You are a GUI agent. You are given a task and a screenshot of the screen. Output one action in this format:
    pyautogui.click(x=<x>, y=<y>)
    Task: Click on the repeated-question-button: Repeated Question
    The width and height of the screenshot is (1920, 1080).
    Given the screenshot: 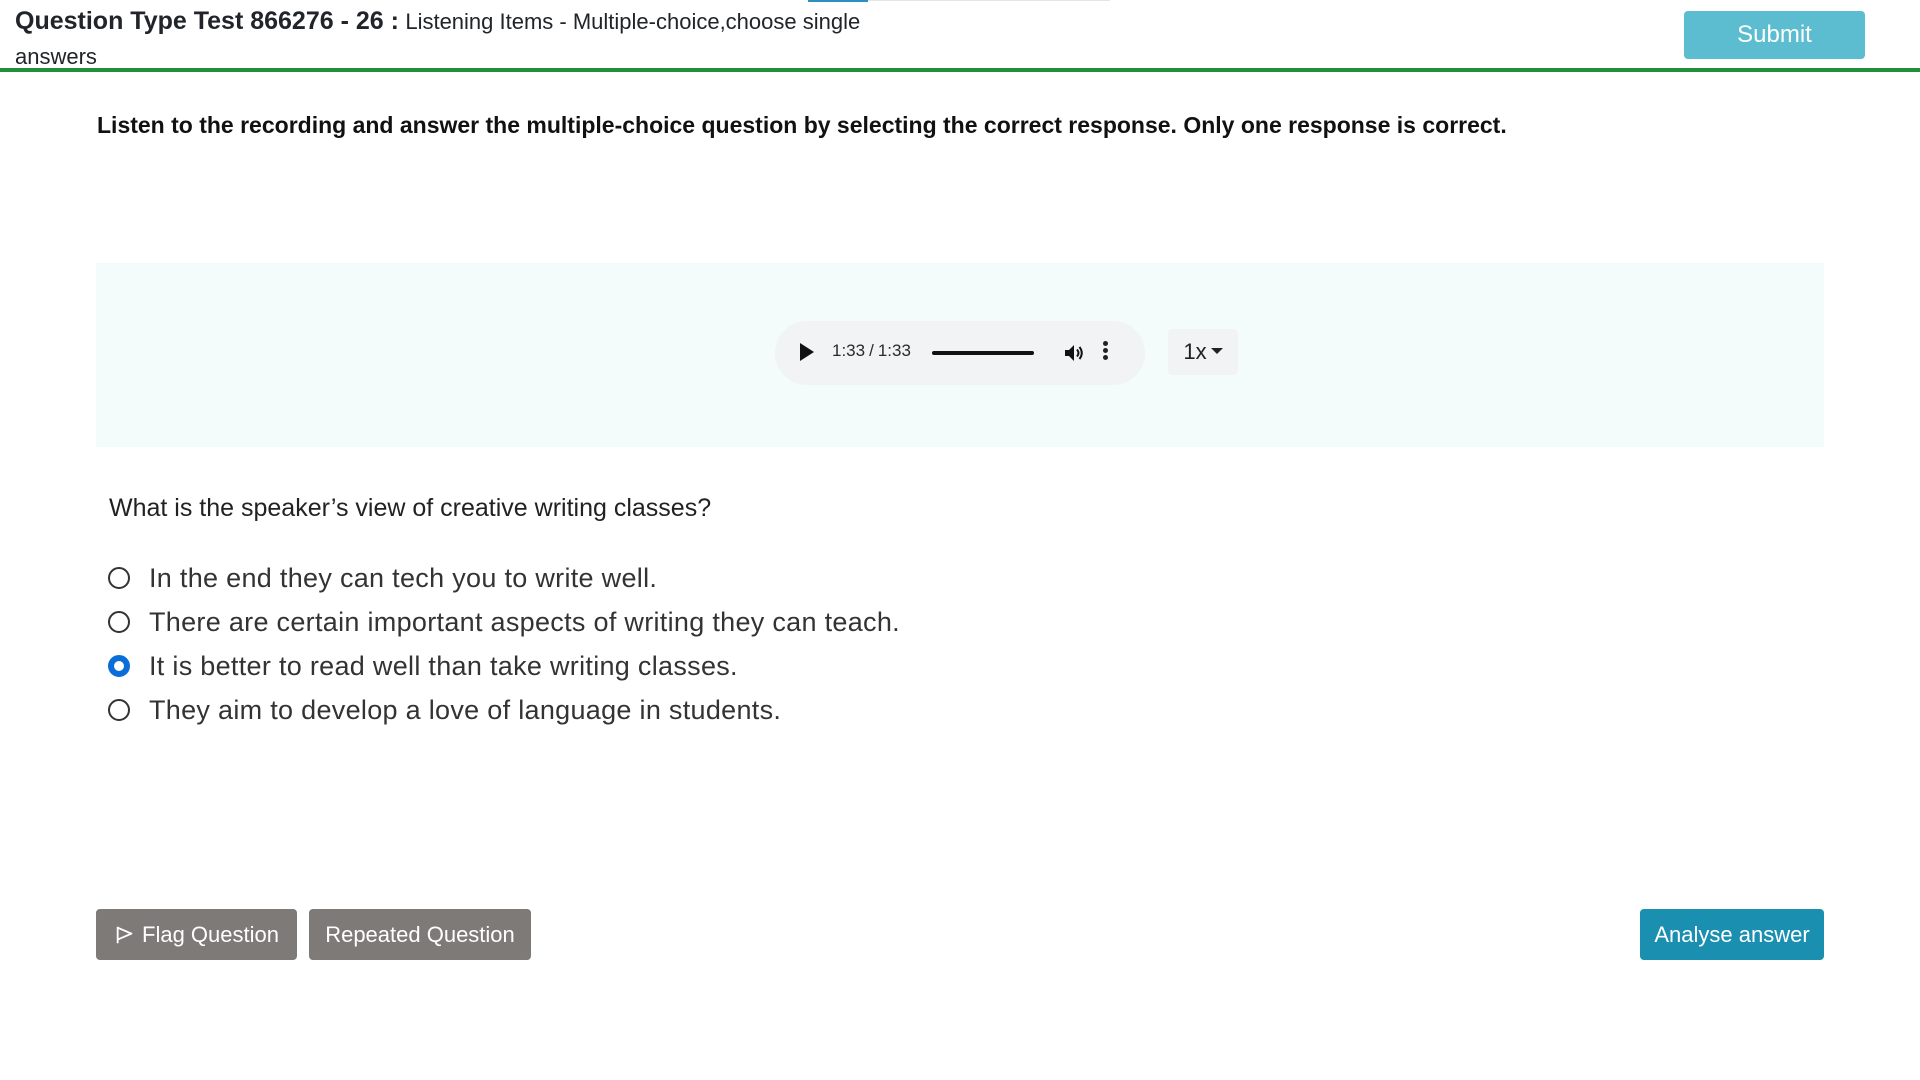 What is the action you would take?
    pyautogui.click(x=420, y=934)
    